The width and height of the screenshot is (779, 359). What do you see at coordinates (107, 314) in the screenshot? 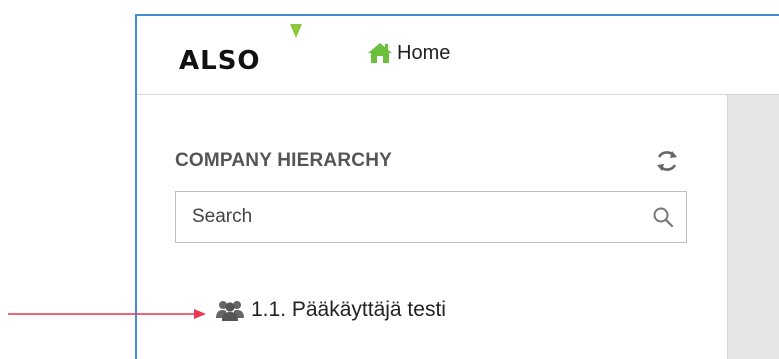
I see `annotation-arrow` at bounding box center [107, 314].